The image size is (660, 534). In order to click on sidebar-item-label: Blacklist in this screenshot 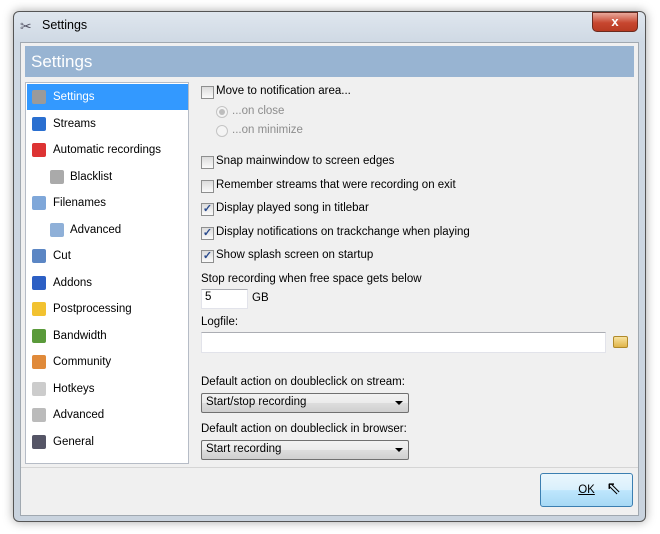, I will do `click(91, 176)`.